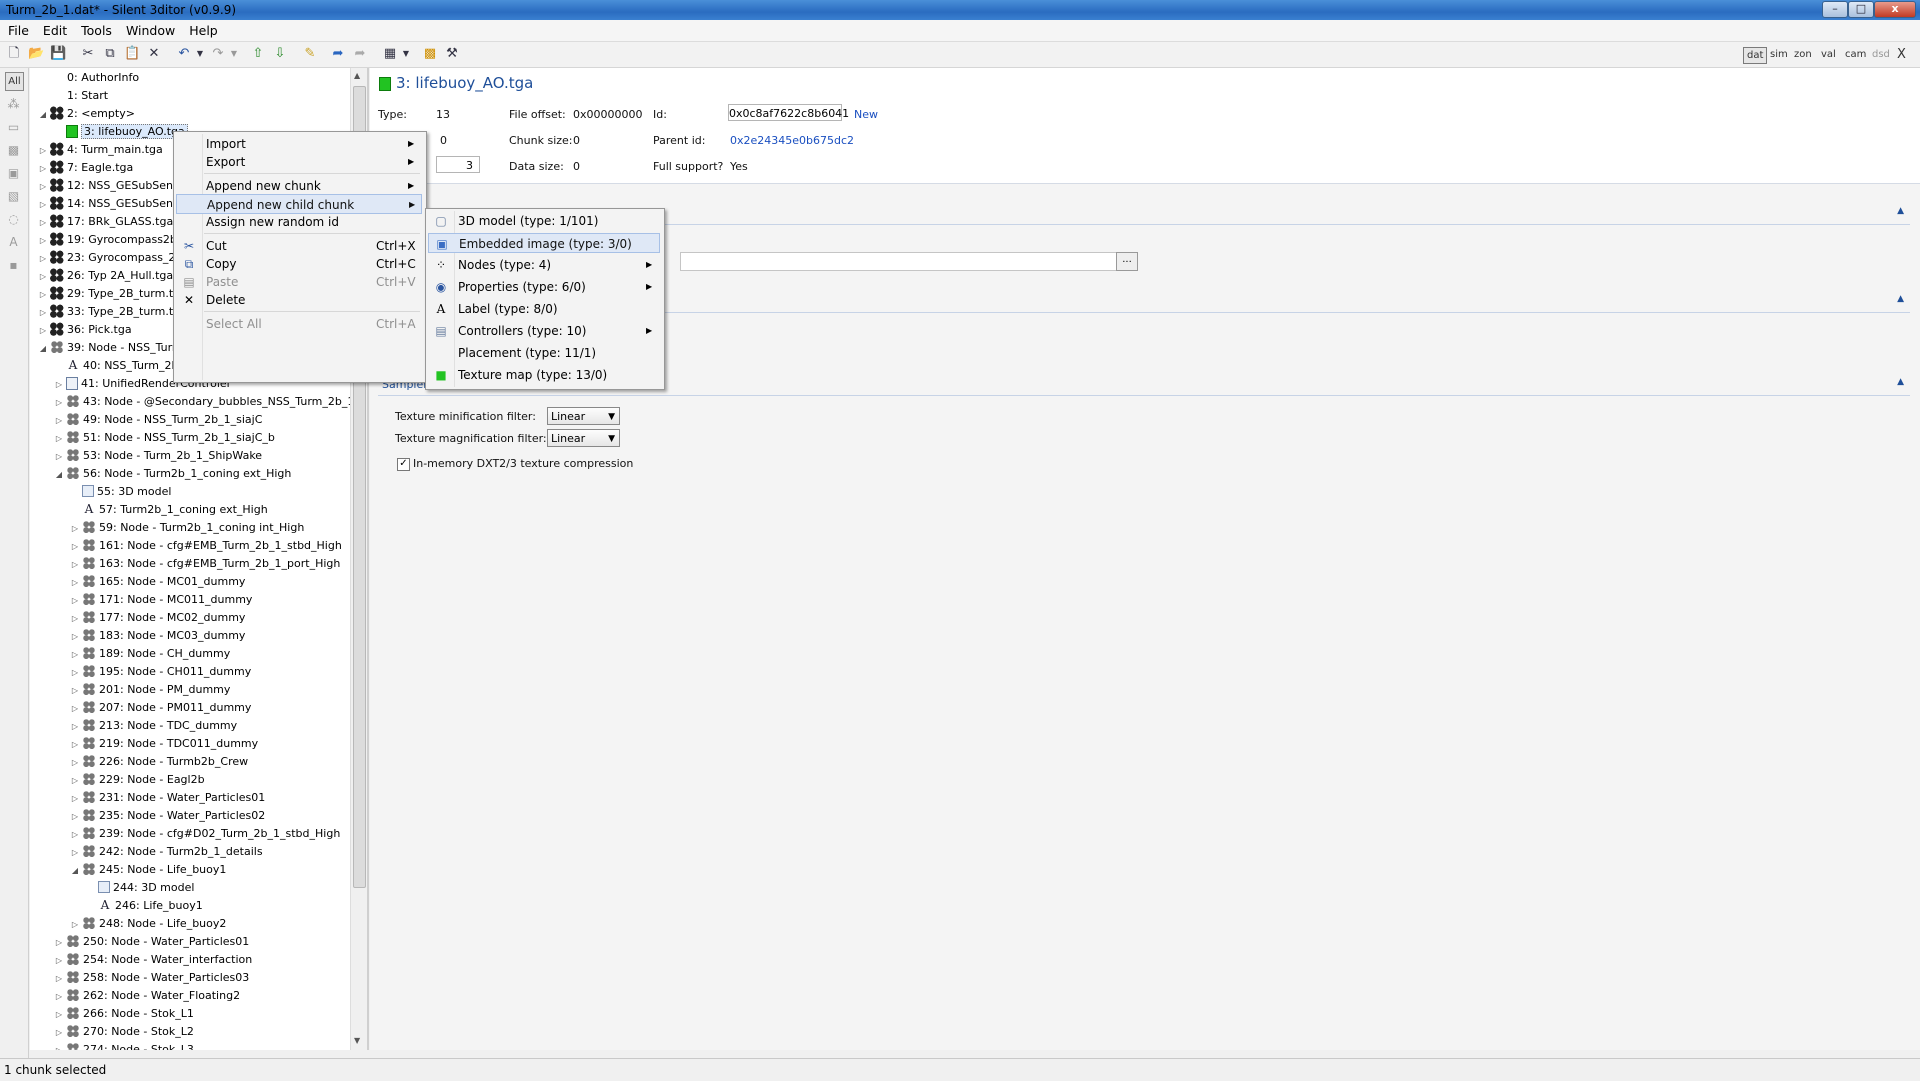 This screenshot has height=1081, width=1920. What do you see at coordinates (310, 54) in the screenshot?
I see `tool-icon: ✎` at bounding box center [310, 54].